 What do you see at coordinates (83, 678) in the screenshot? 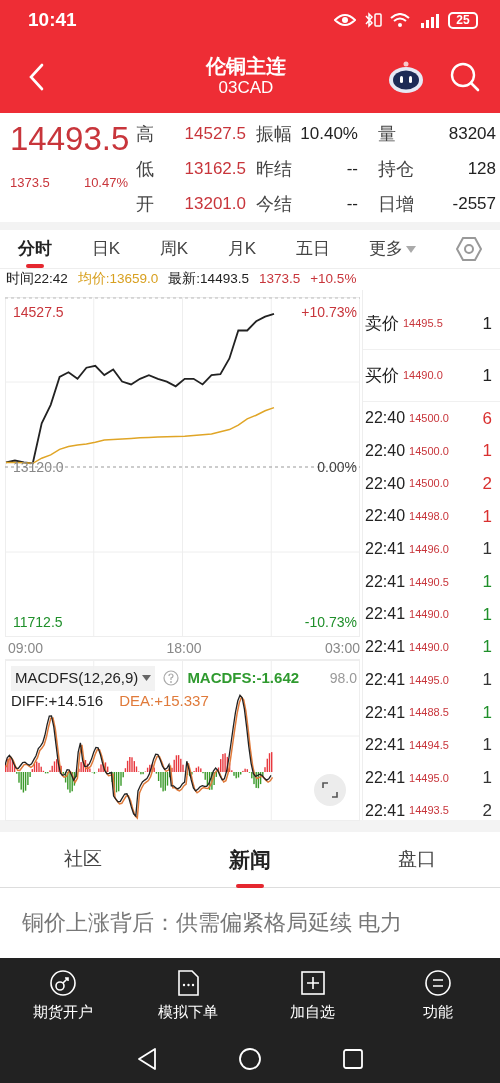
I see `indicator-dropdown: MACDFS(12,26,9)` at bounding box center [83, 678].